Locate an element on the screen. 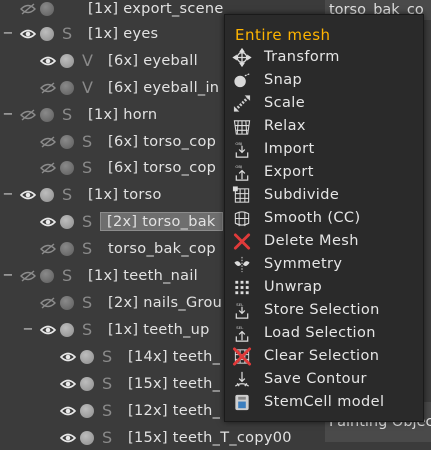 This screenshot has width=431, height=450. menu-item-load-selection: SEL Load Selection is located at coordinates (324, 333).